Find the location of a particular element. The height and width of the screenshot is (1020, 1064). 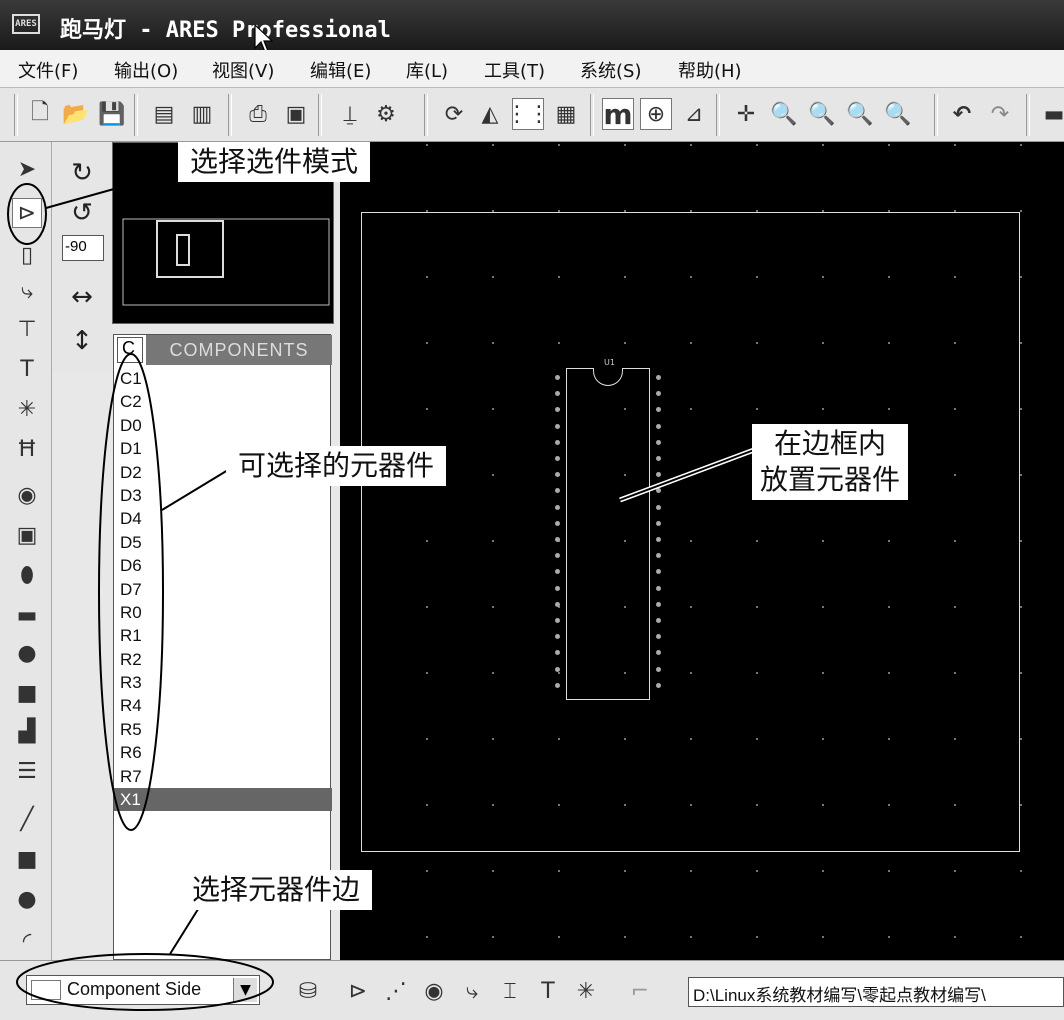

zoom-in-icon: 🔍 is located at coordinates (784, 114).